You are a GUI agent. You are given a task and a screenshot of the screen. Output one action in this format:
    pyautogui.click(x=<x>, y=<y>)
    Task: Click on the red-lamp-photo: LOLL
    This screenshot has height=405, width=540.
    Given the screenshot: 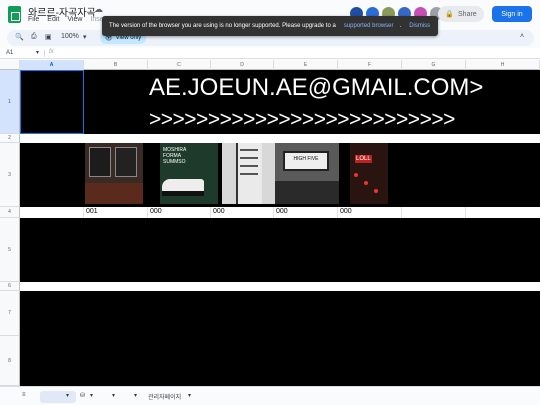 What is the action you would take?
    pyautogui.click(x=369, y=173)
    